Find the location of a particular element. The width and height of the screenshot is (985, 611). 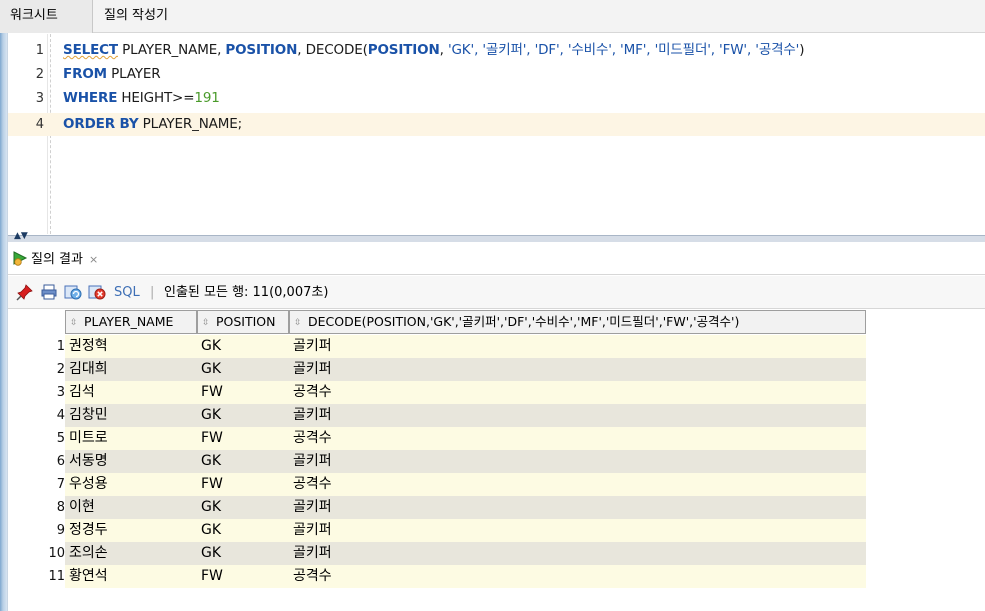

table-row: 10 조의손 GK 골키퍼 is located at coordinates (496, 553).